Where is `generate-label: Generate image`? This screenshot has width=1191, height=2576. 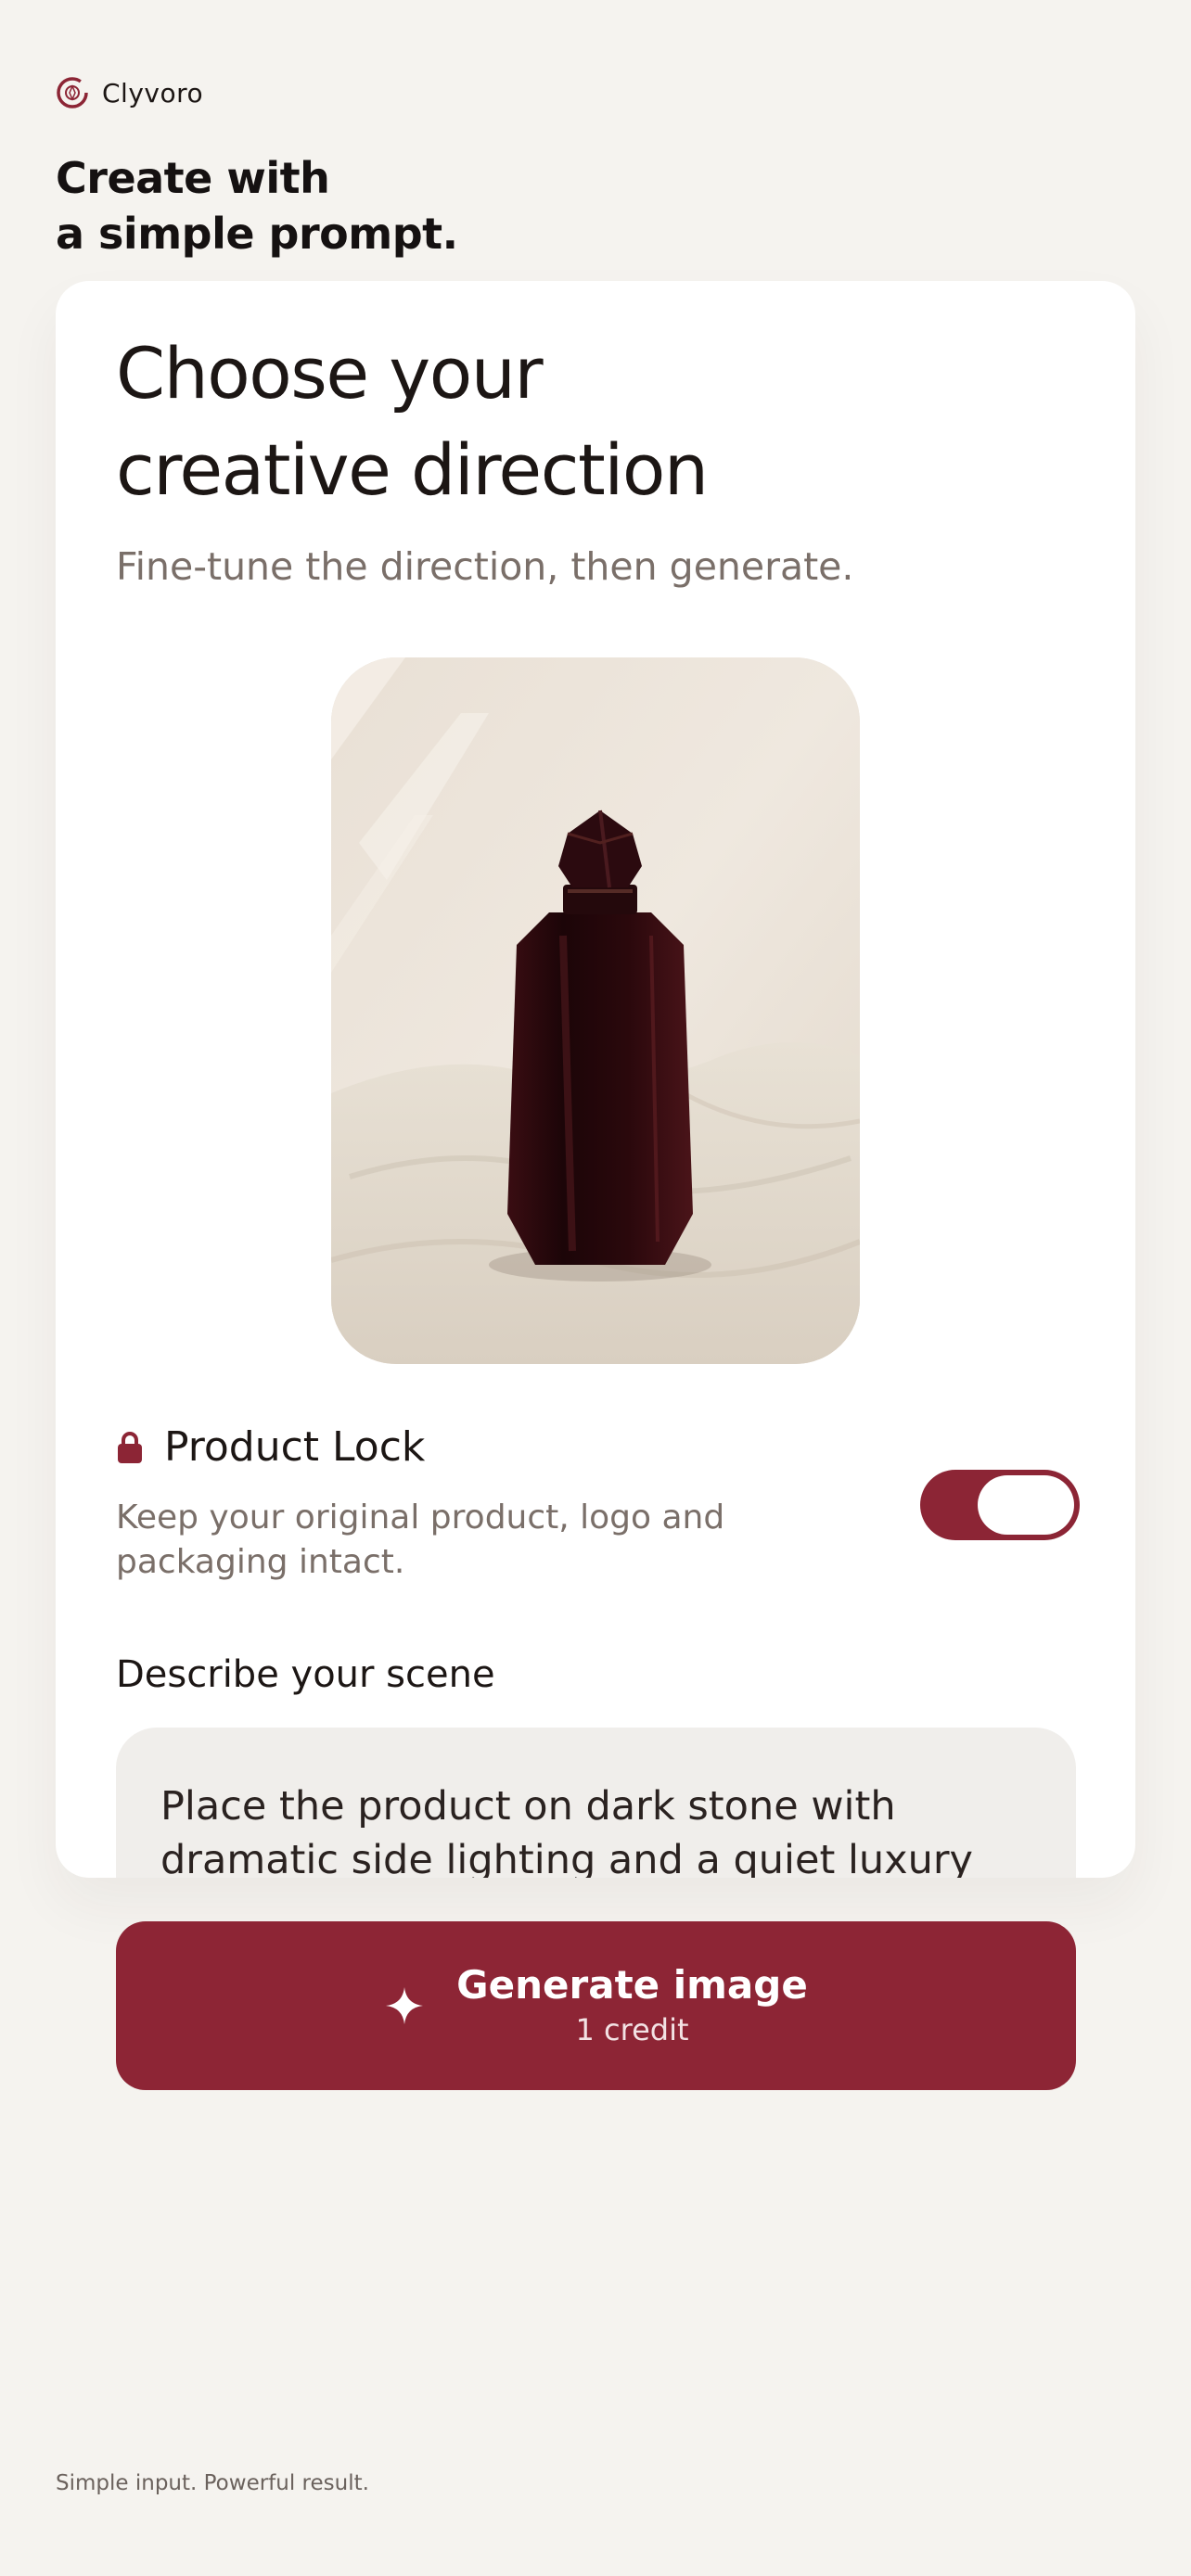
generate-label: Generate image is located at coordinates (632, 1985).